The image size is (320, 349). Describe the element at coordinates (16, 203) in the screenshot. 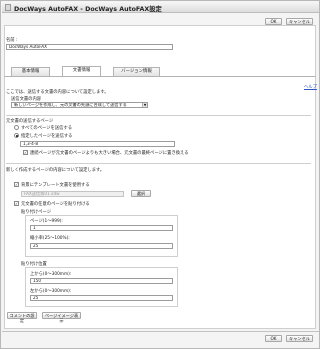

I see `attach-page-checkbox: ✓` at that location.